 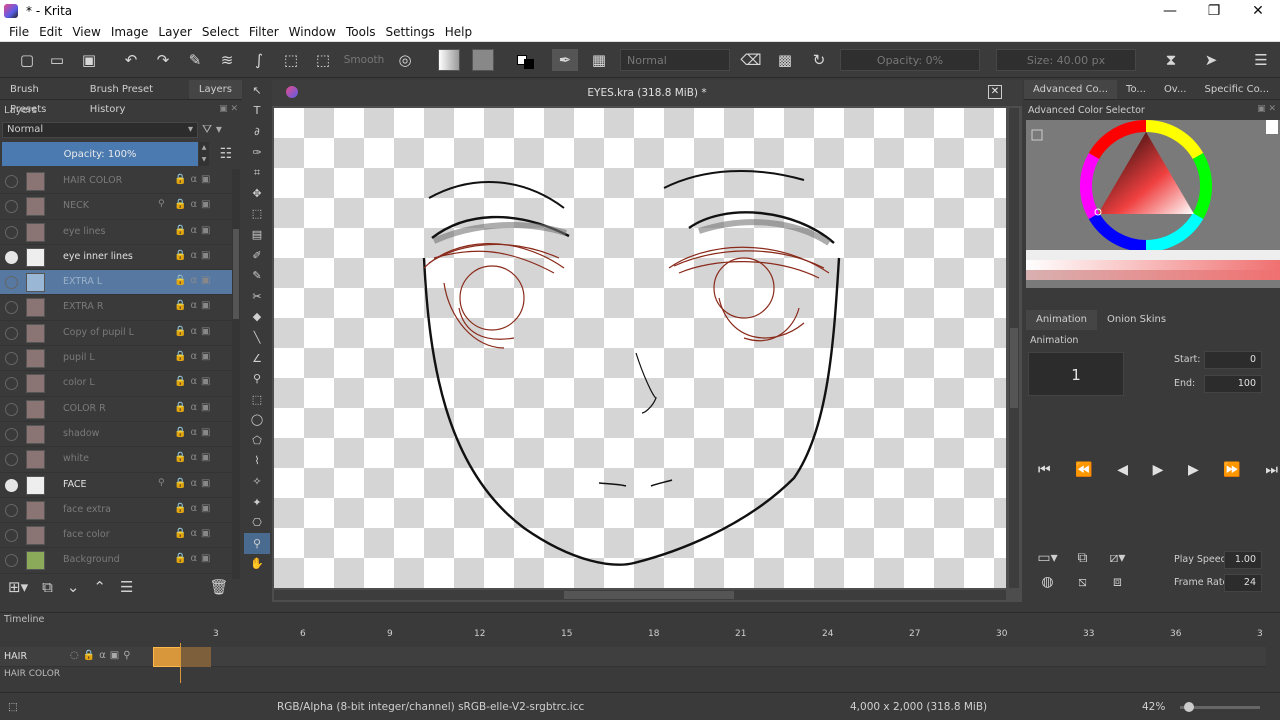 What do you see at coordinates (1261, 60) in the screenshot?
I see `workspace-icon: ☰` at bounding box center [1261, 60].